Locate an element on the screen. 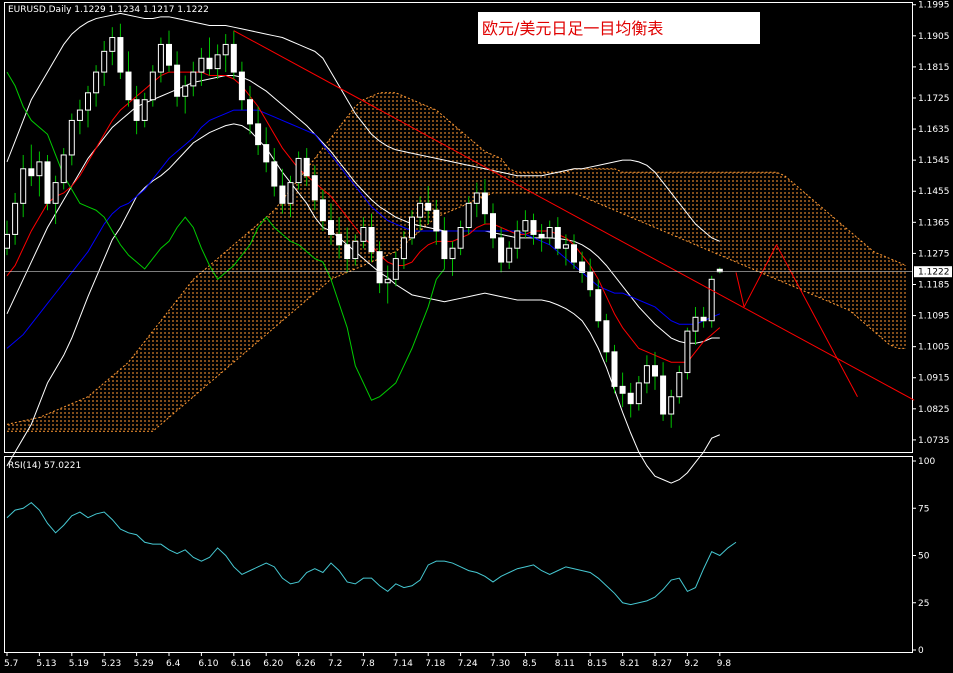 This screenshot has height=673, width=953. x-tick-label: 8.11 is located at coordinates (565, 664).